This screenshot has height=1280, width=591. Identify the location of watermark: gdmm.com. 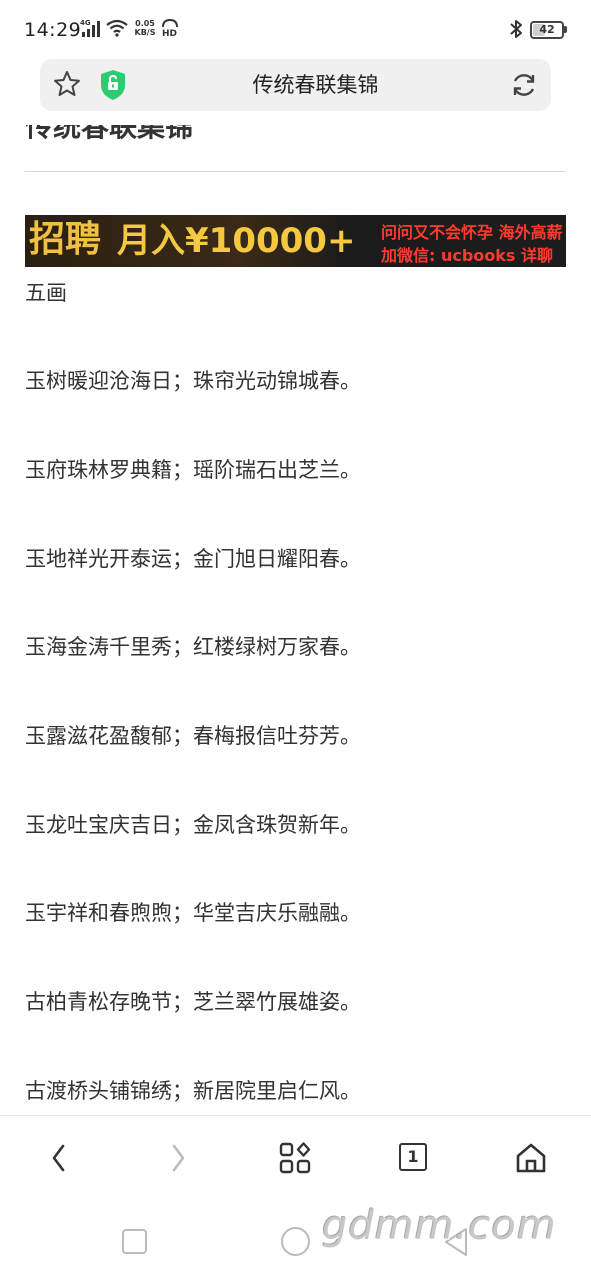
(439, 1226).